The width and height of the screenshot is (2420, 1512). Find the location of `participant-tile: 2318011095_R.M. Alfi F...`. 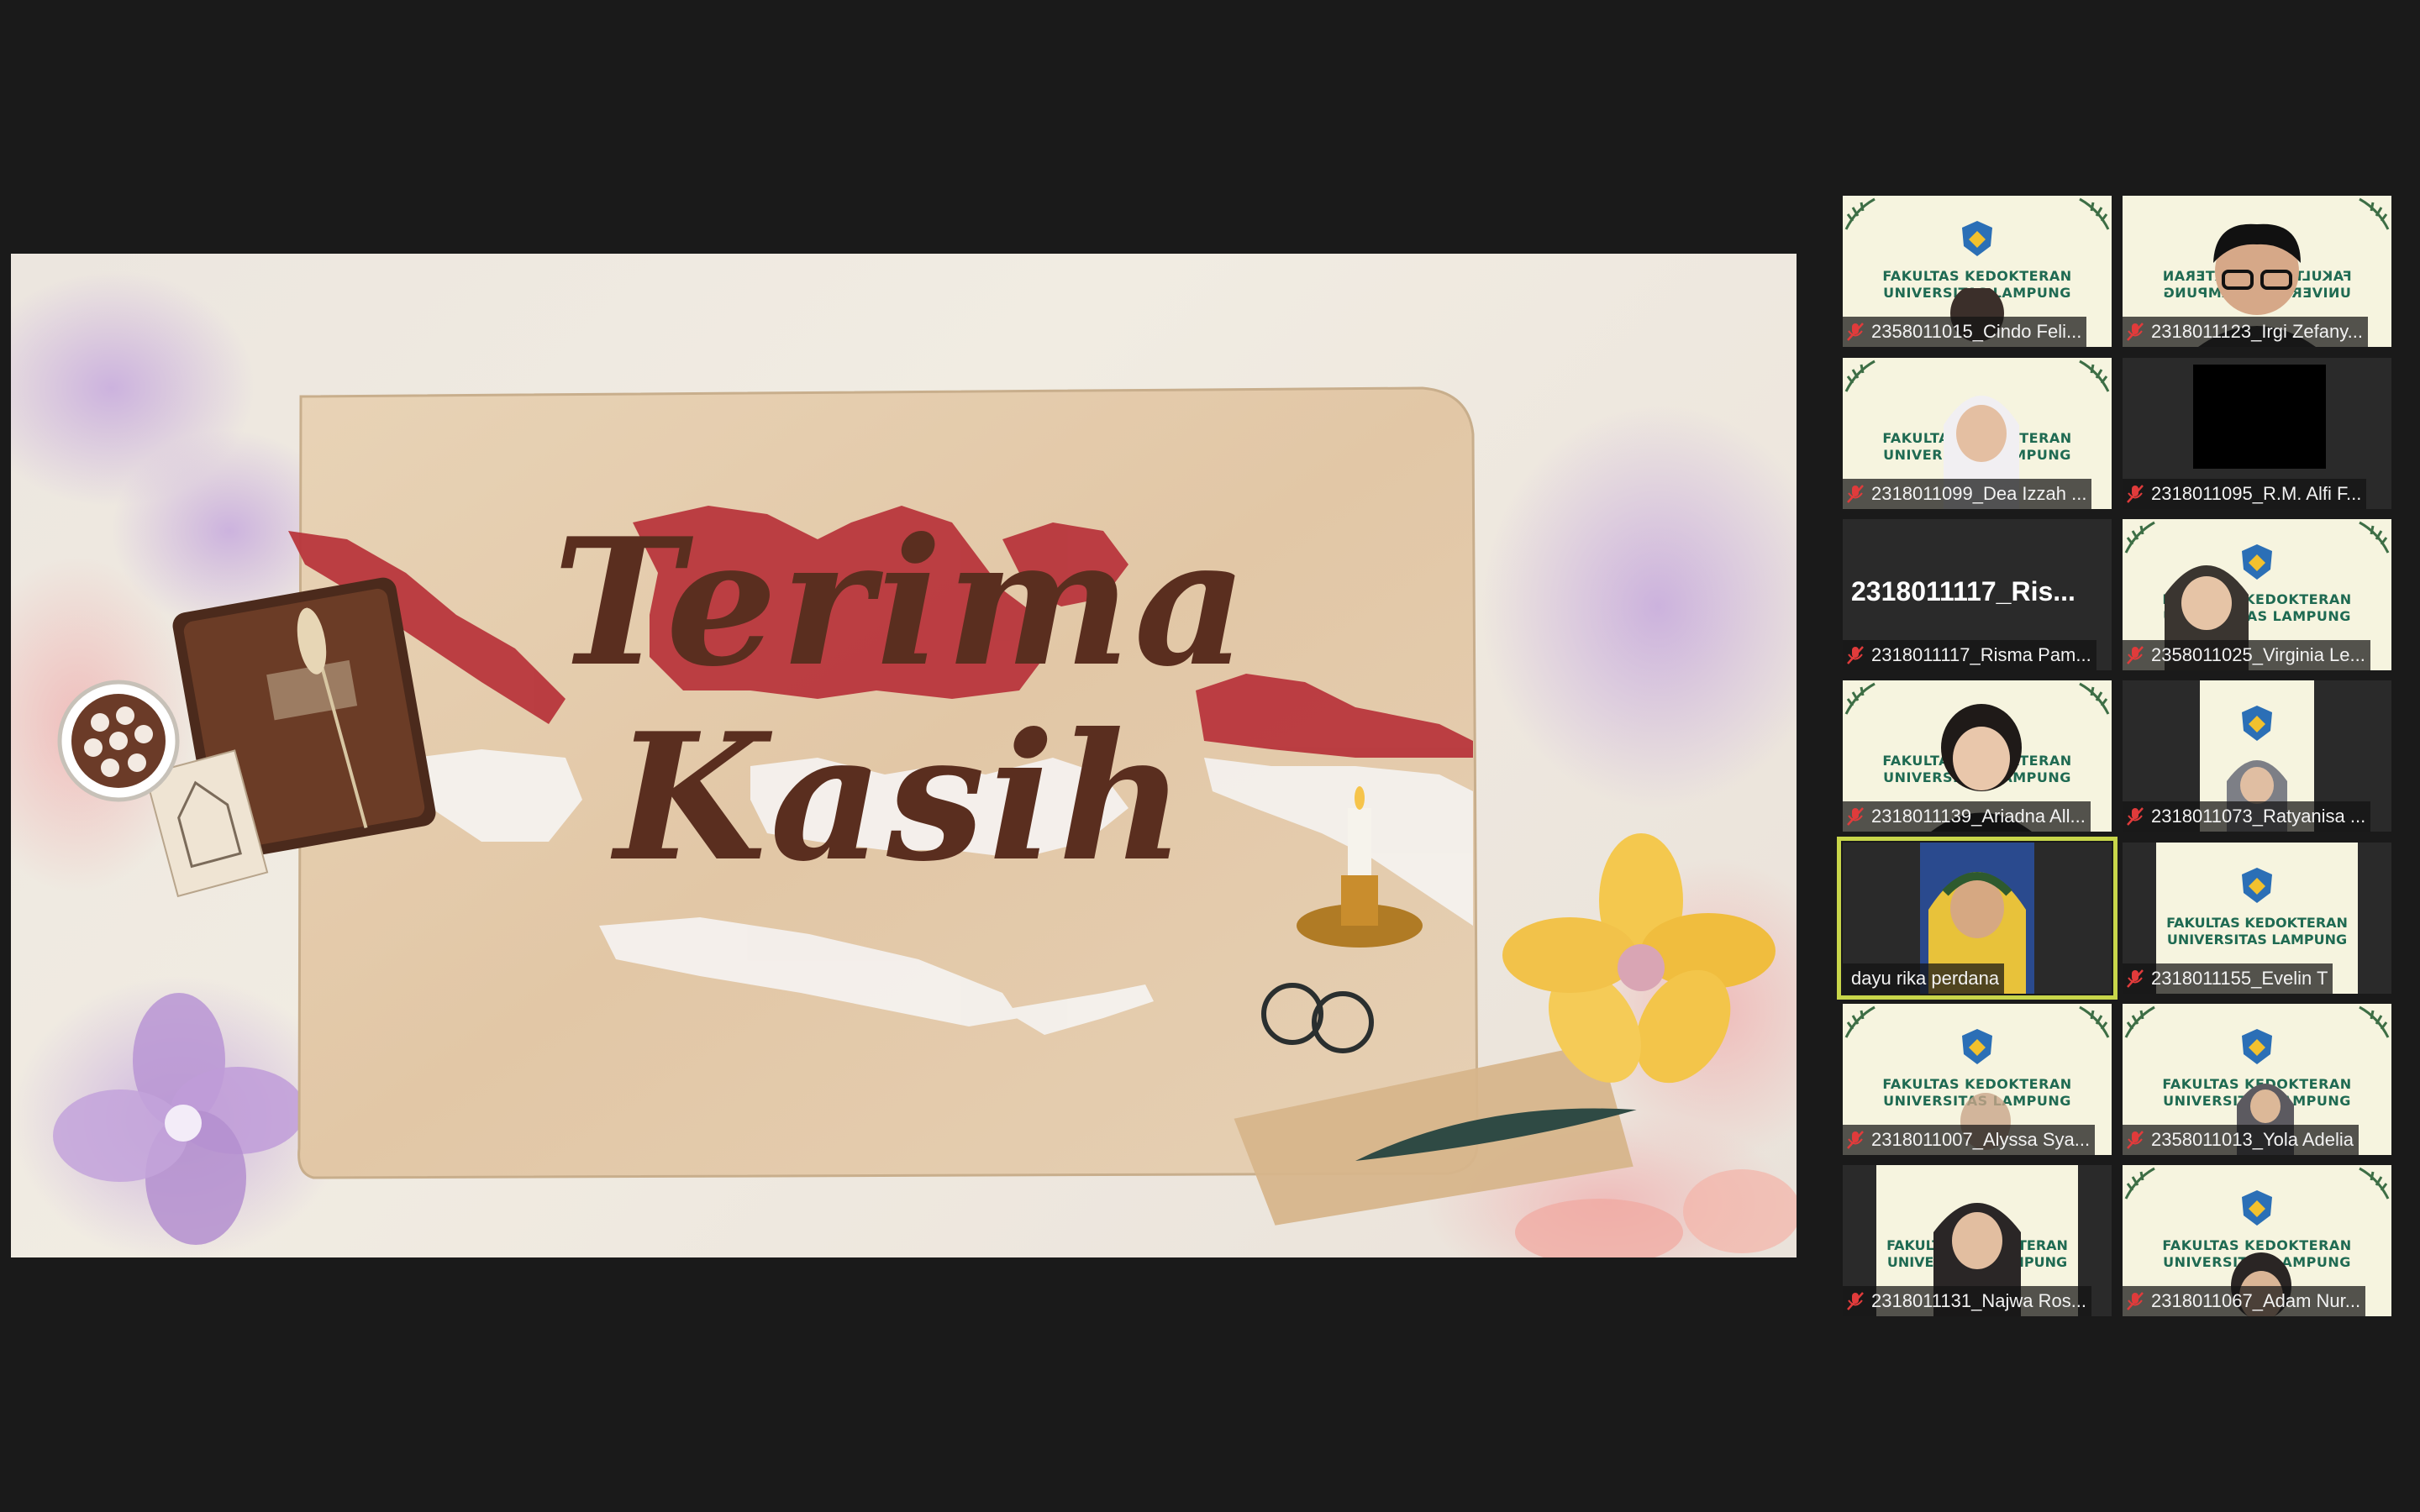

participant-tile: 2318011095_R.M. Alfi F... is located at coordinates (2257, 433).